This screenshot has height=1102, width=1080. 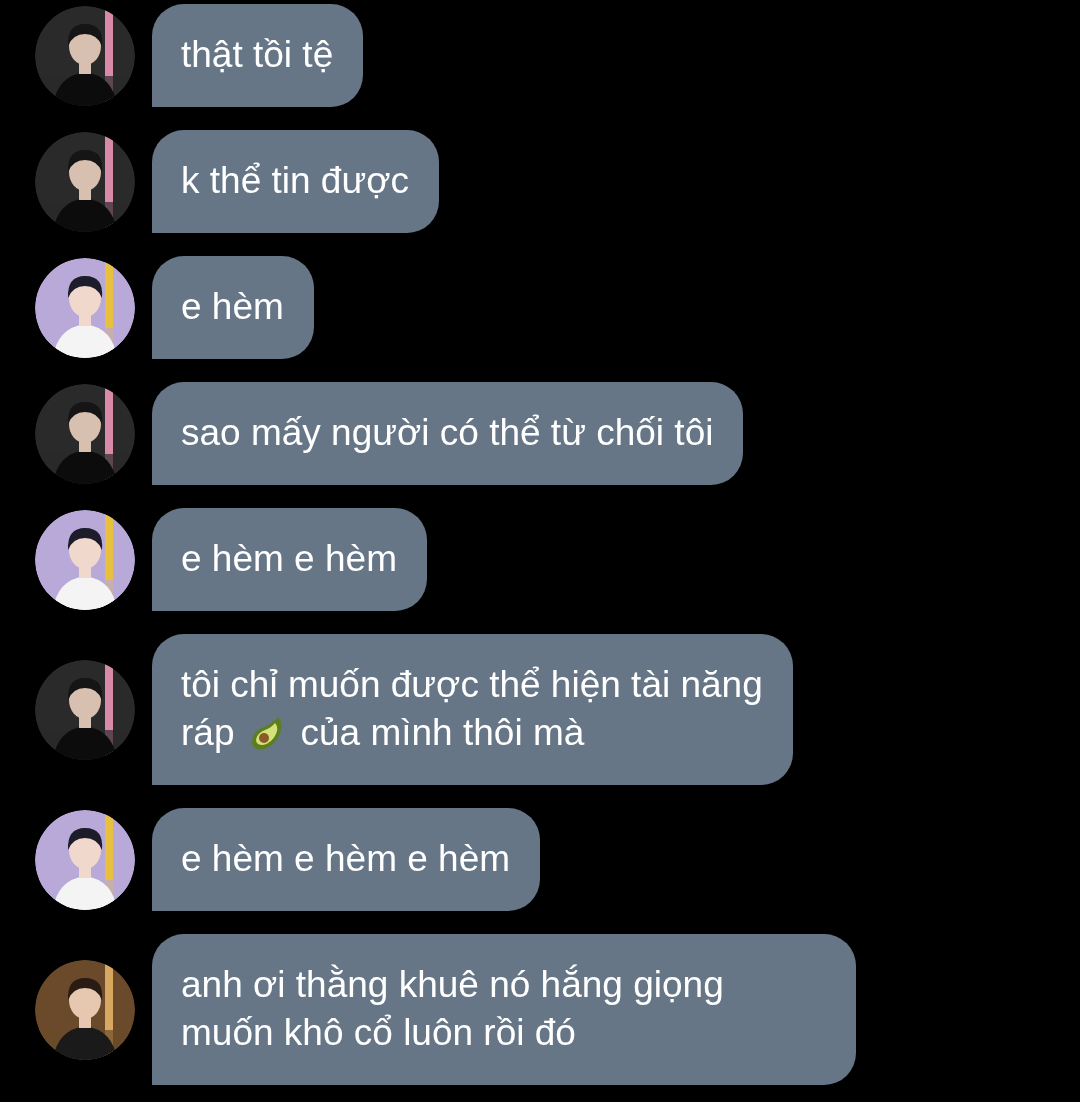 I want to click on message-text: anh ơi thằng khuê nó hắng giọng muốn khô cổ luôn rồi đó, so click(x=453, y=1009).